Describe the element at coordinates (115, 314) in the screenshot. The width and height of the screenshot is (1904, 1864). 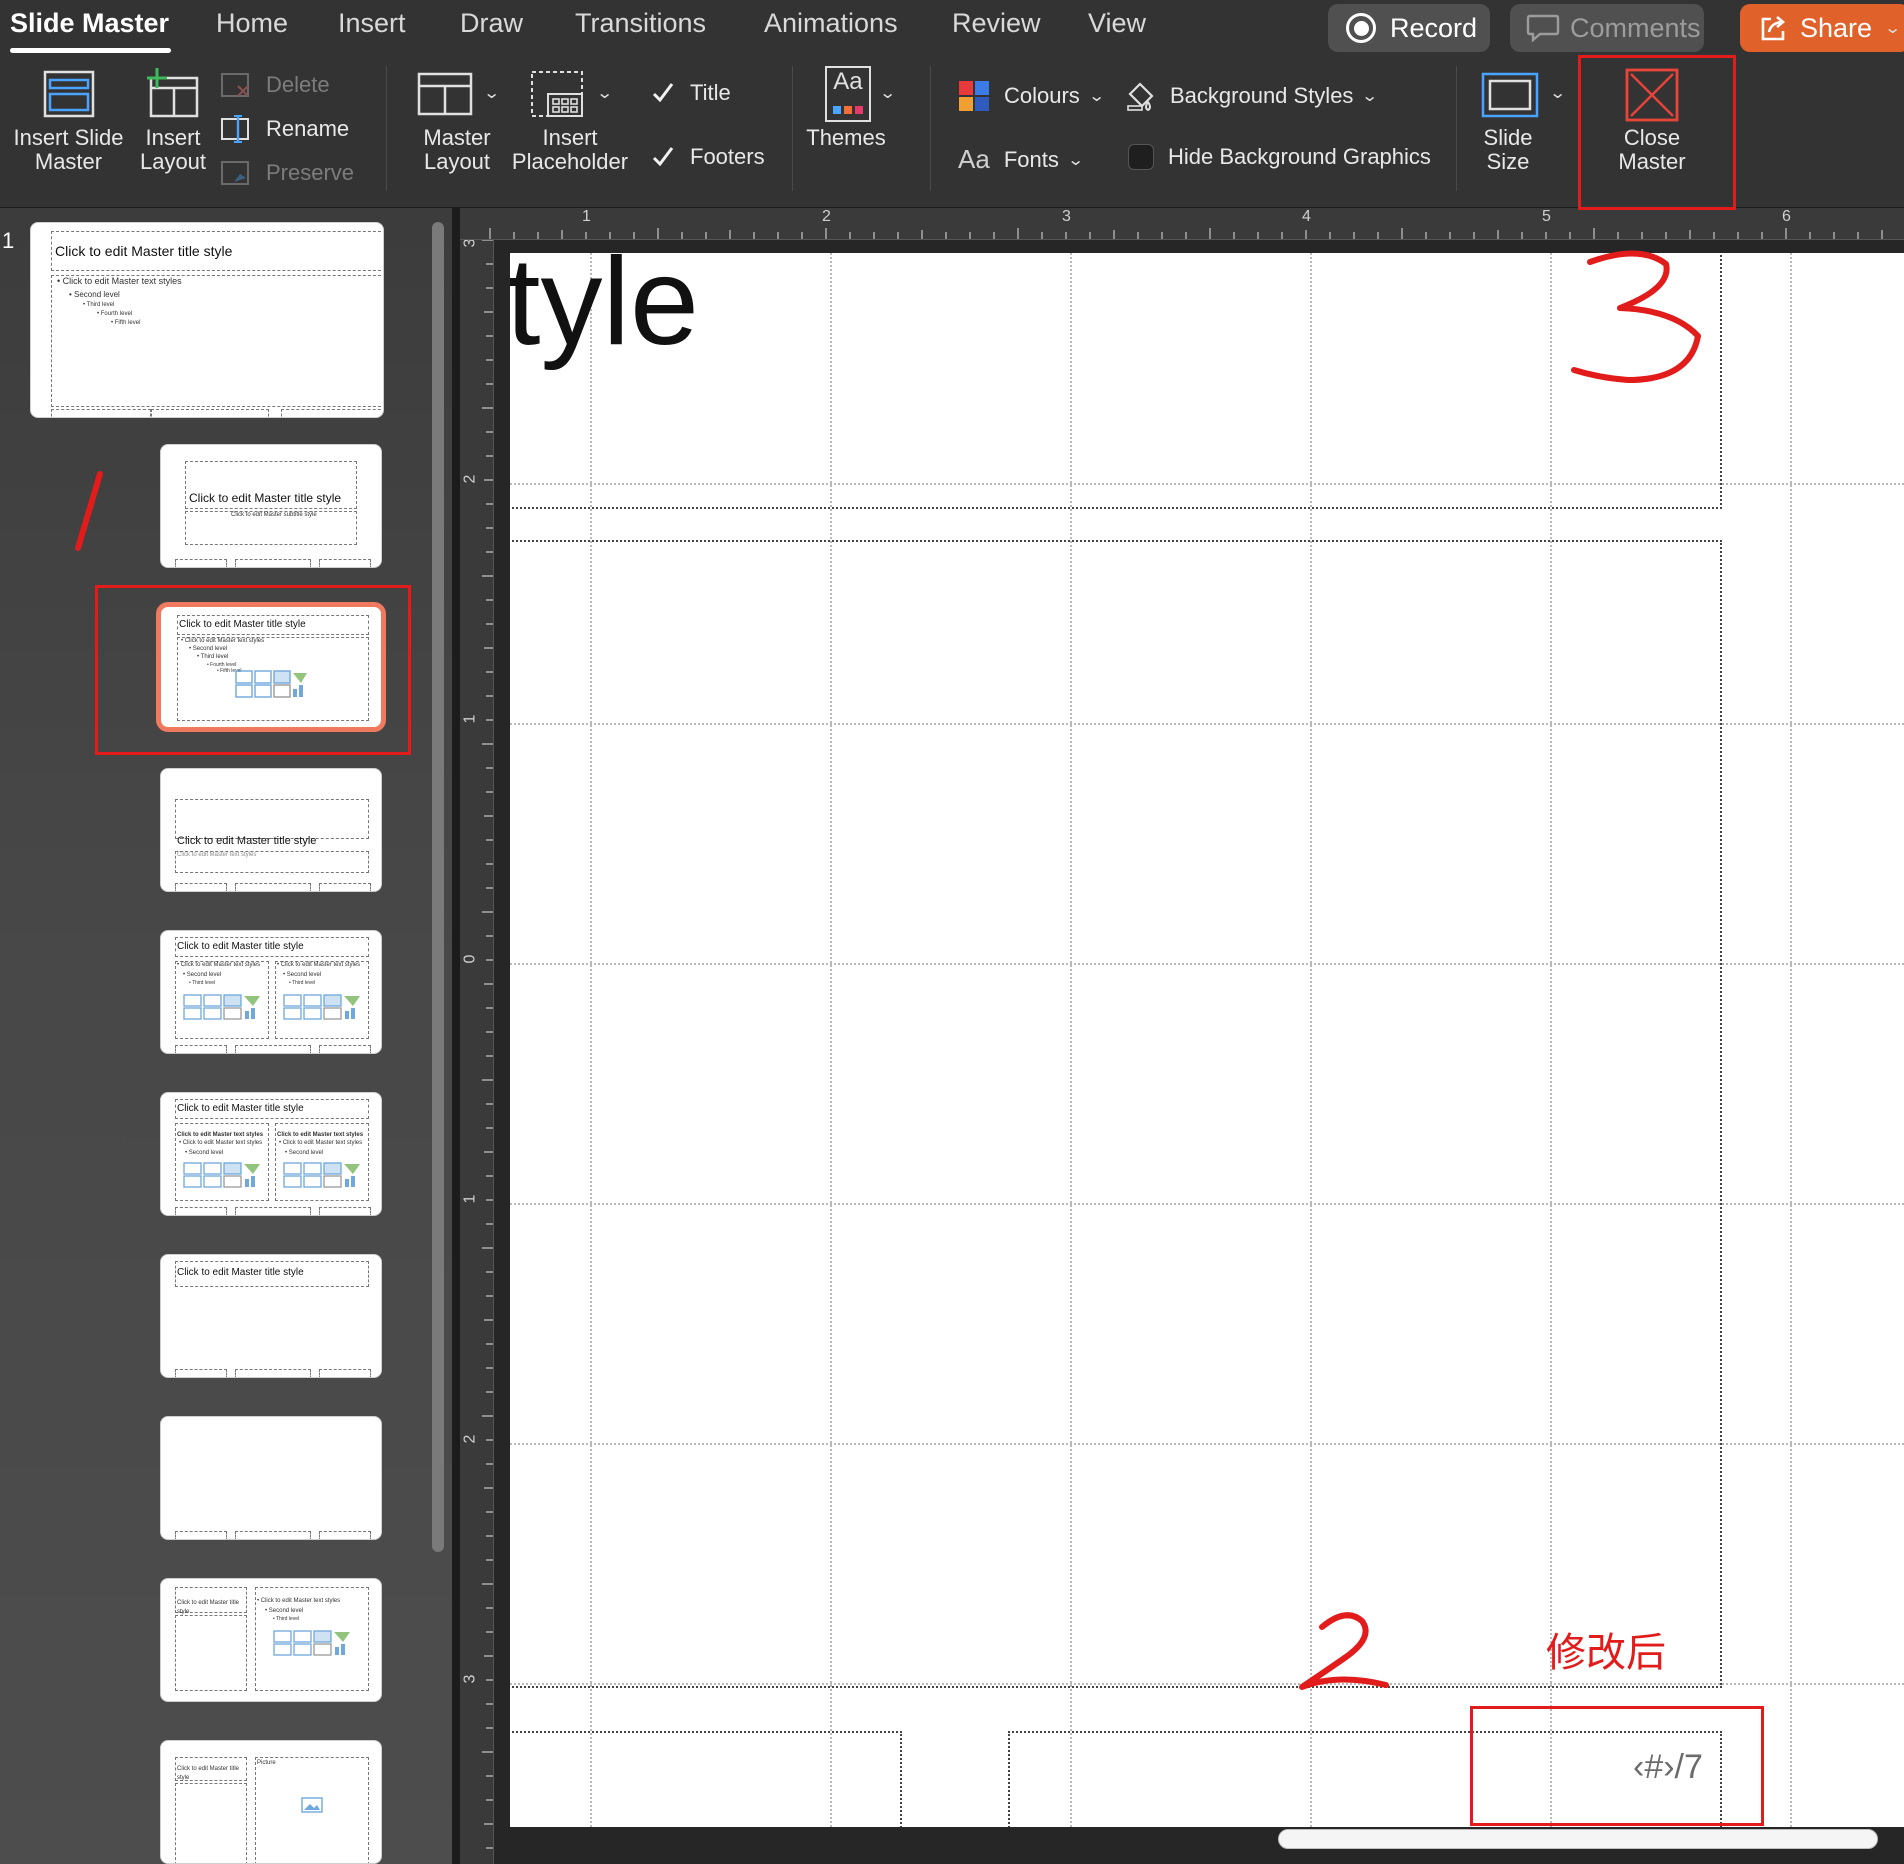
I see `thumb-level: • Fourth level` at that location.